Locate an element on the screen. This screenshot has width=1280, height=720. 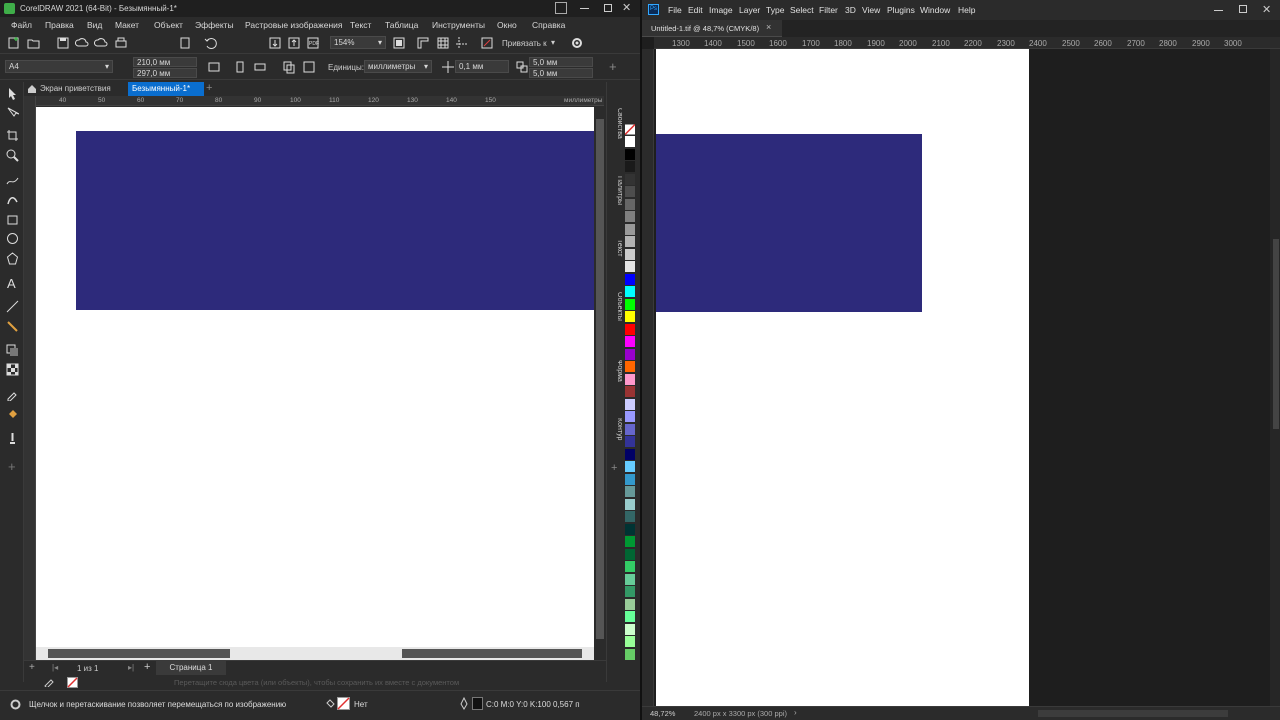
page-height-field: 297,0 мм is located at coordinates (165, 73).